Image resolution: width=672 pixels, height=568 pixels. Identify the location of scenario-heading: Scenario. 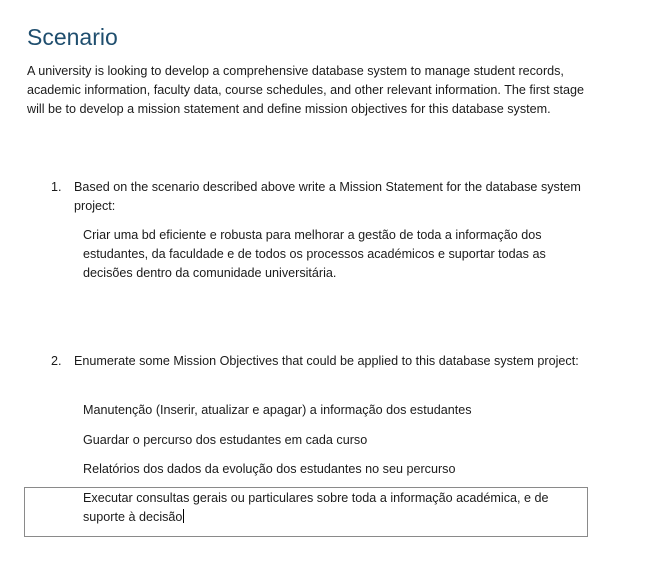
(72, 37).